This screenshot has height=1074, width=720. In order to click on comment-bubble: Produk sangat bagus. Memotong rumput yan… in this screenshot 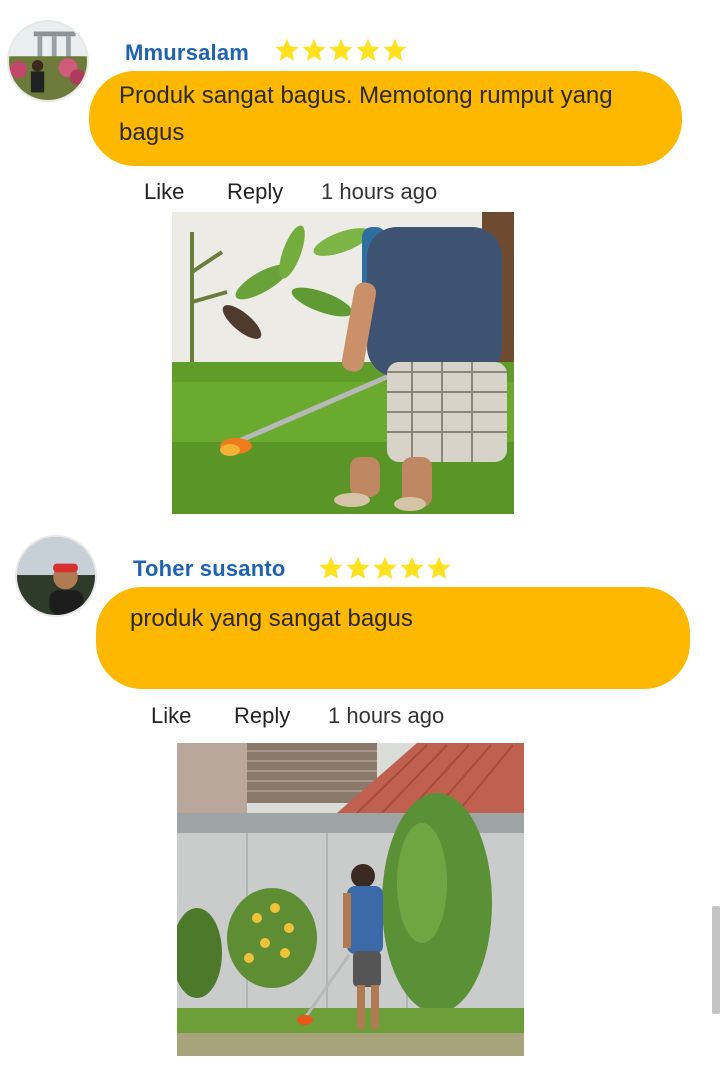, I will do `click(385, 118)`.